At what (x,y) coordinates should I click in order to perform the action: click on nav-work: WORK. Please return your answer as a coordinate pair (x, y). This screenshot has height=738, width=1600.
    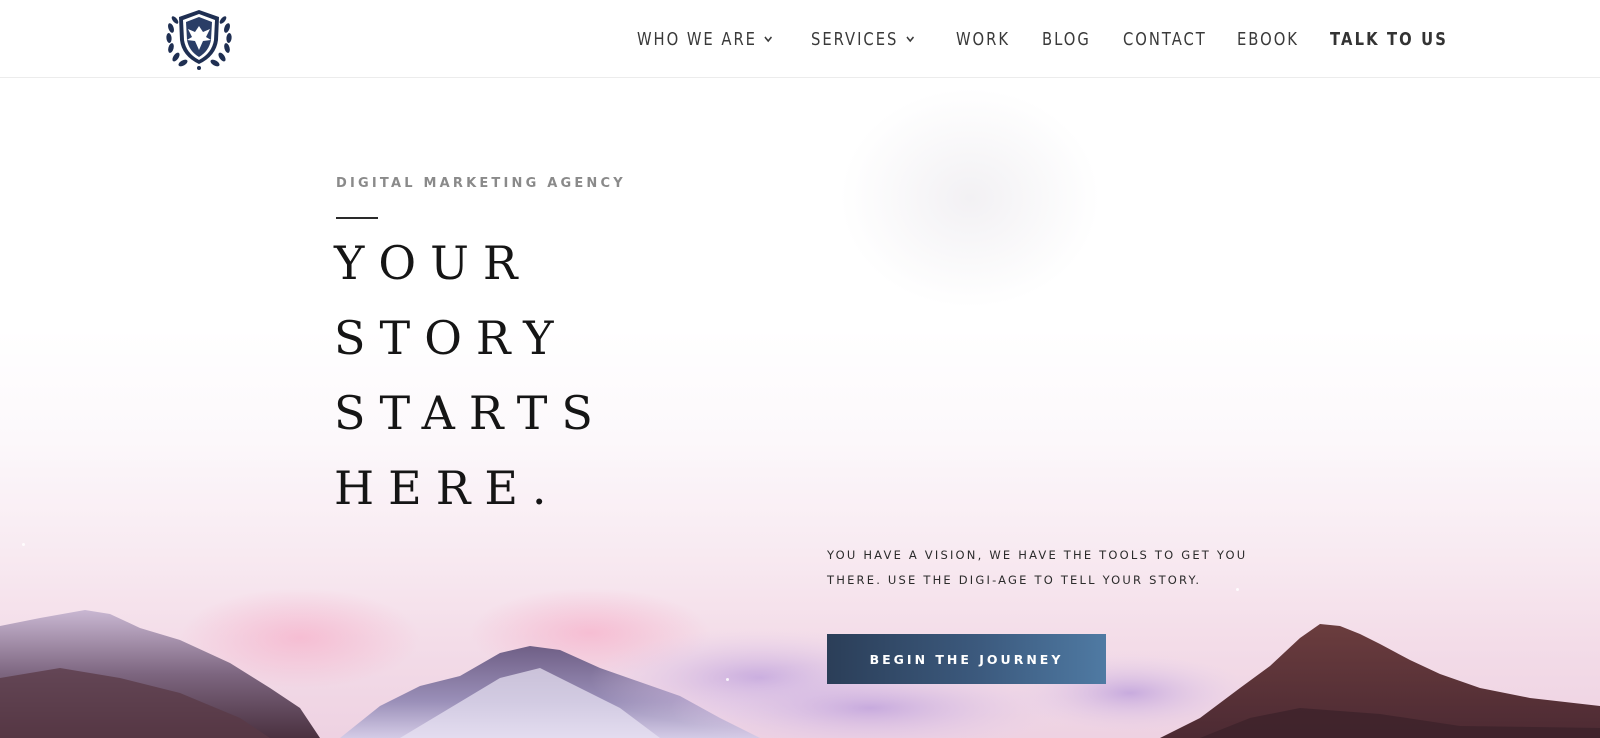
    Looking at the image, I should click on (983, 39).